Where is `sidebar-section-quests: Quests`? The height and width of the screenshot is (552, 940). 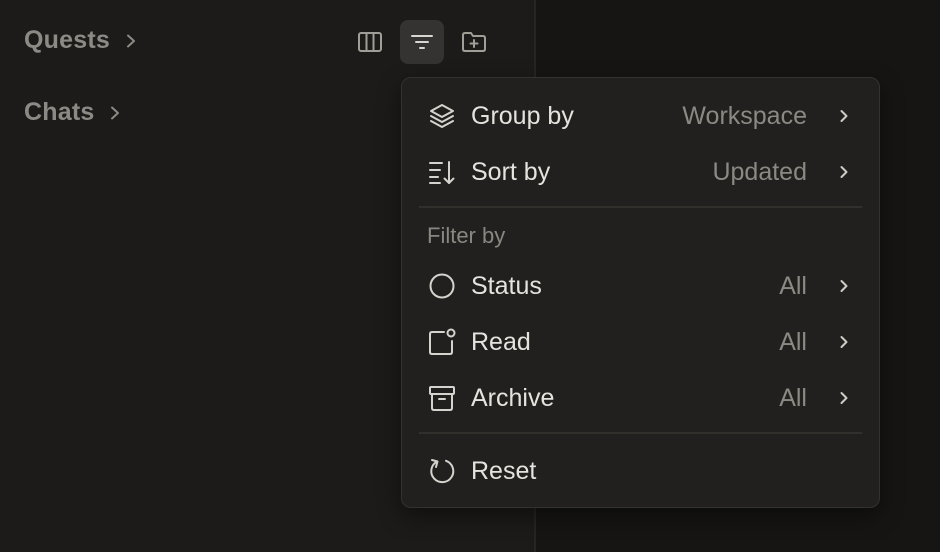
sidebar-section-quests: Quests is located at coordinates (81, 40).